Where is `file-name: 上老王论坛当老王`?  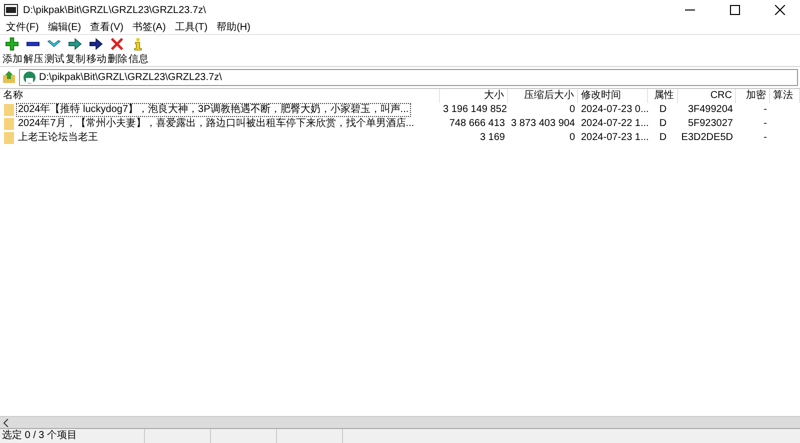
file-name: 上老王论坛当老王 is located at coordinates (58, 138).